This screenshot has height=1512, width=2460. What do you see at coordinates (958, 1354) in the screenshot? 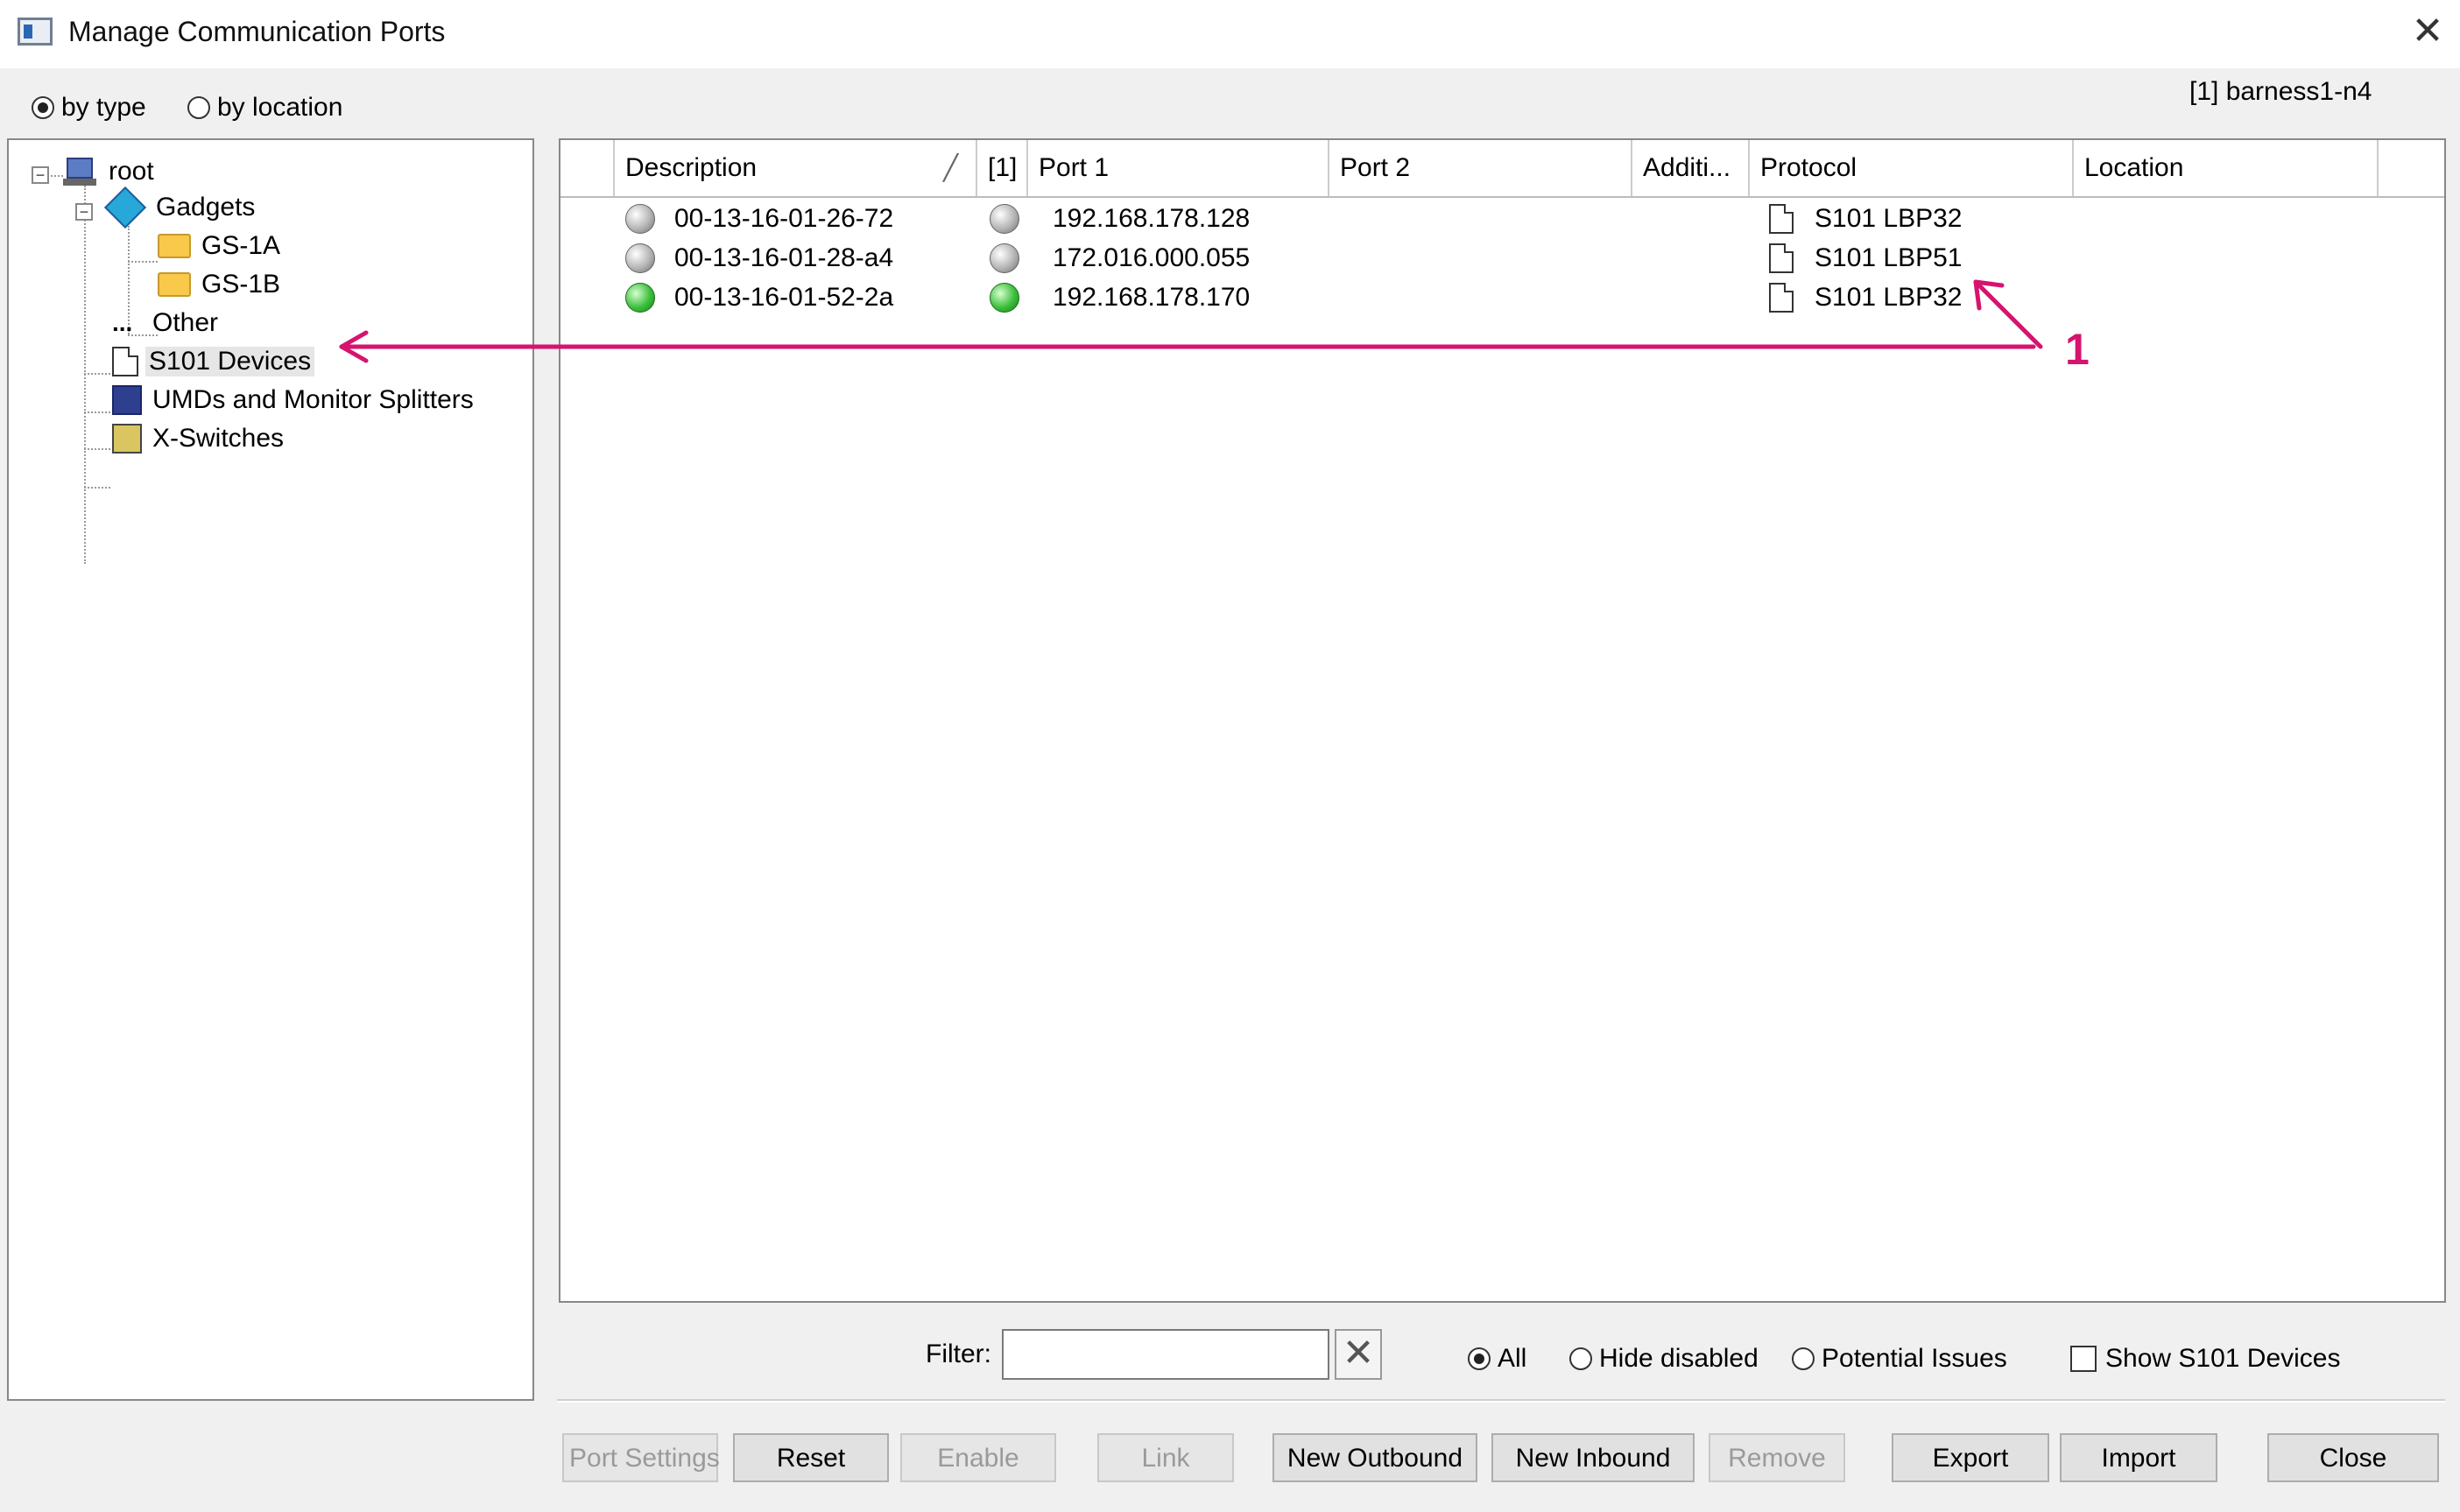
I see `filter-label: Filter:` at bounding box center [958, 1354].